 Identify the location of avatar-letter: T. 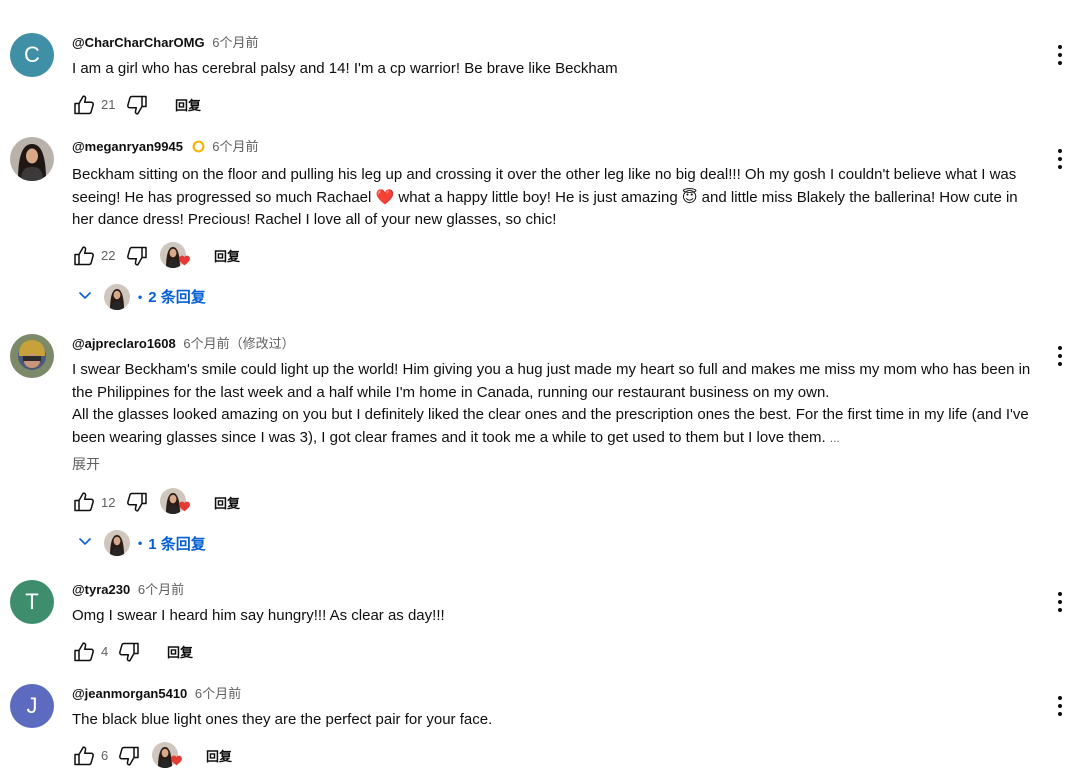
(32, 601).